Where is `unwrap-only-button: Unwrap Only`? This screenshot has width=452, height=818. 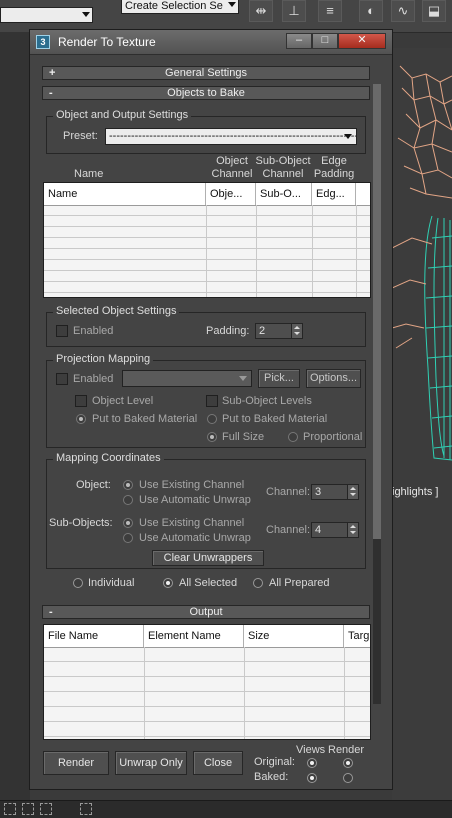 unwrap-only-button: Unwrap Only is located at coordinates (151, 763).